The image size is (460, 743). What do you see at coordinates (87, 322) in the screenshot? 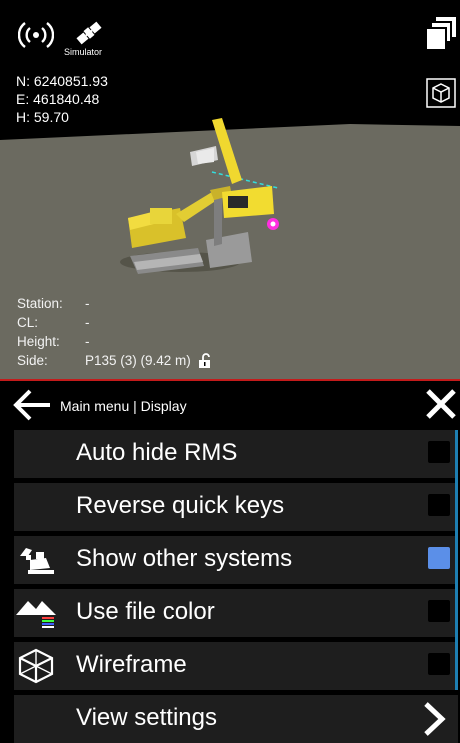
I see `cl-value: -` at bounding box center [87, 322].